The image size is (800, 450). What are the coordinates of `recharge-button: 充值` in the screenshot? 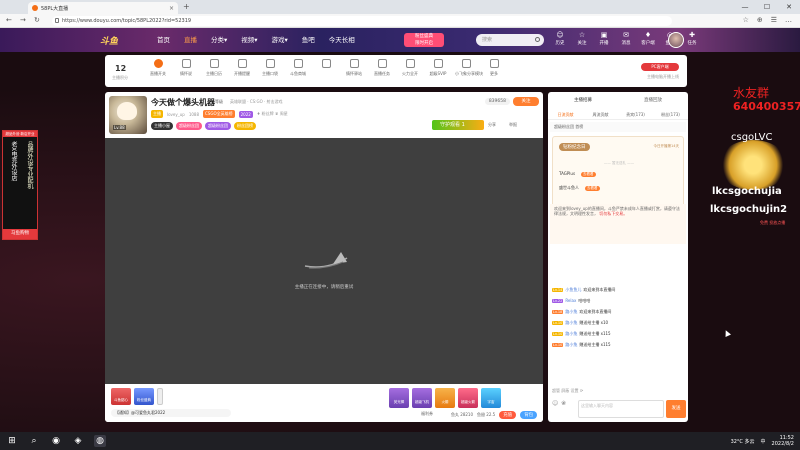 It's located at (508, 415).